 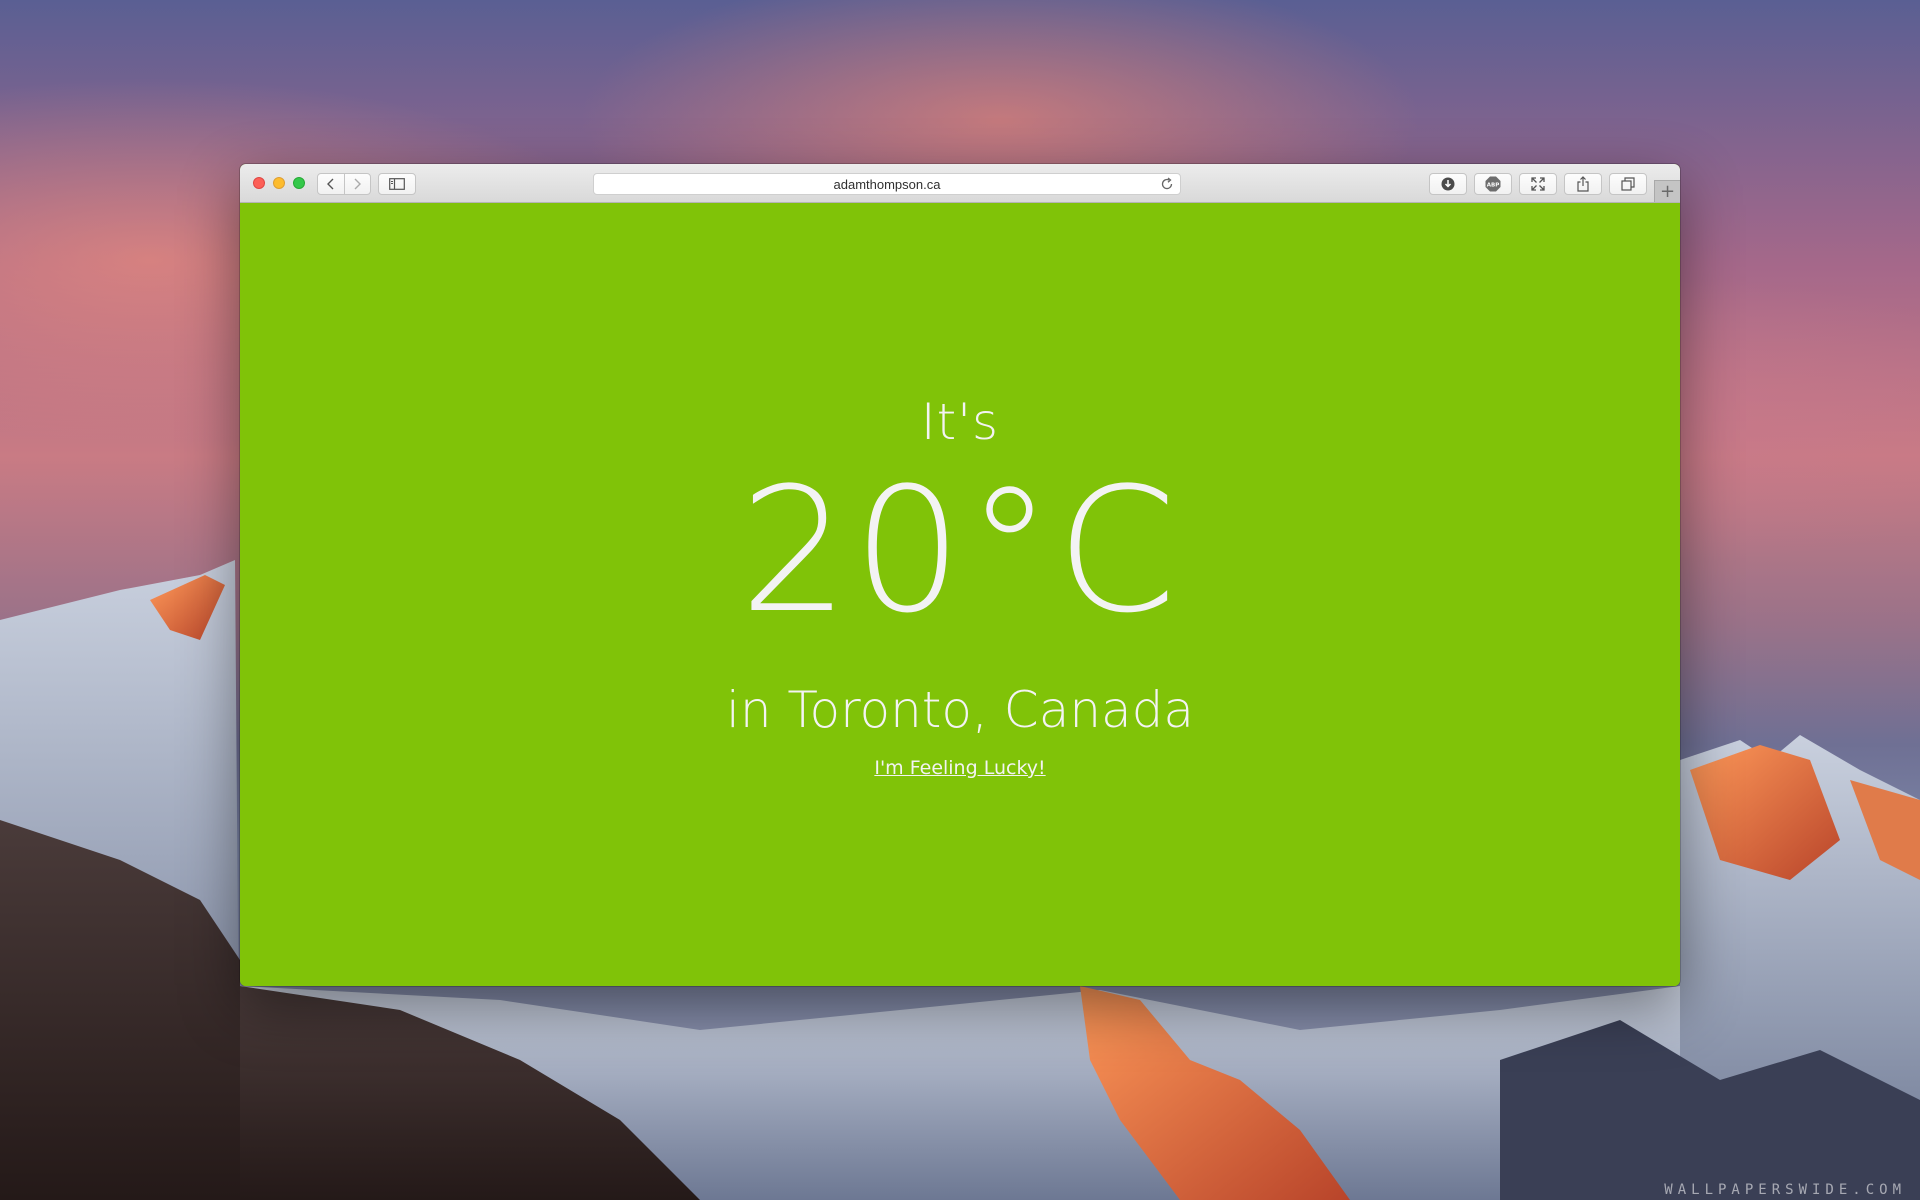 I want to click on chevron-right-icon, so click(x=358, y=184).